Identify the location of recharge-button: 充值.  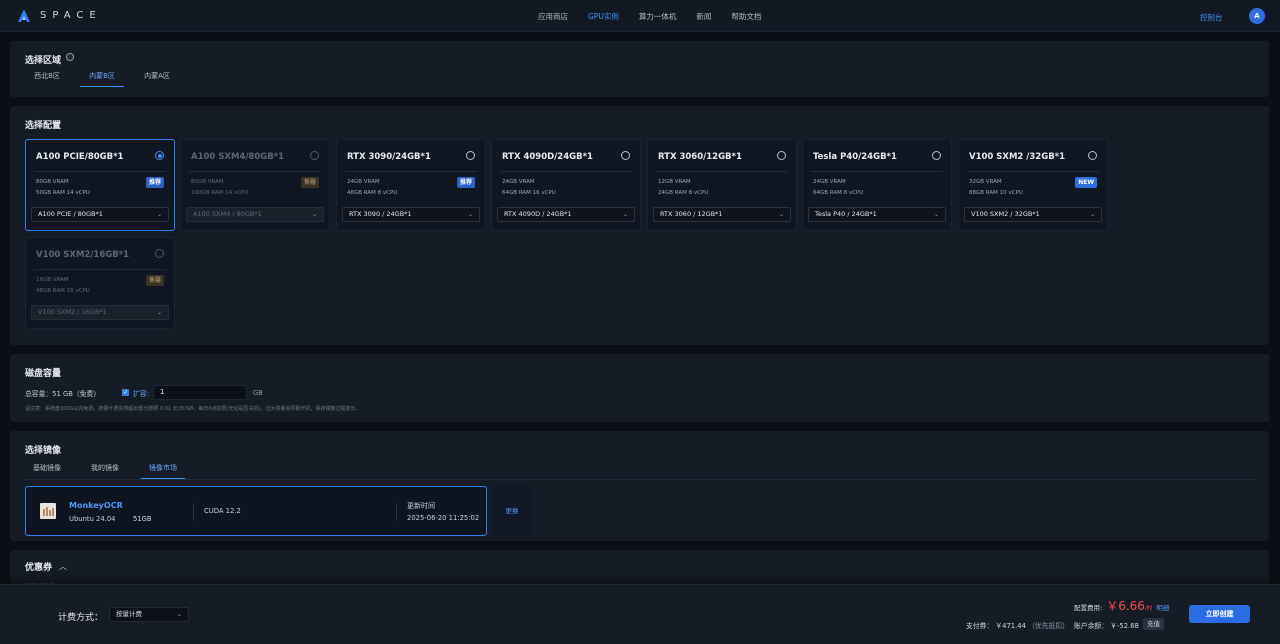
(1153, 624).